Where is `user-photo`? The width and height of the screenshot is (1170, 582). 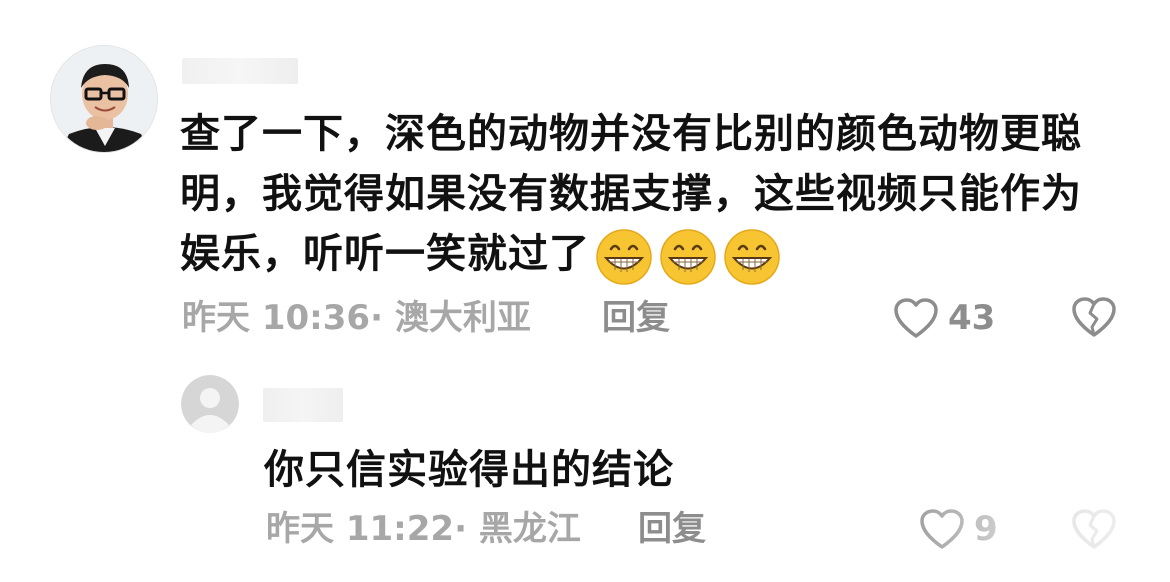
user-photo is located at coordinates (104, 99).